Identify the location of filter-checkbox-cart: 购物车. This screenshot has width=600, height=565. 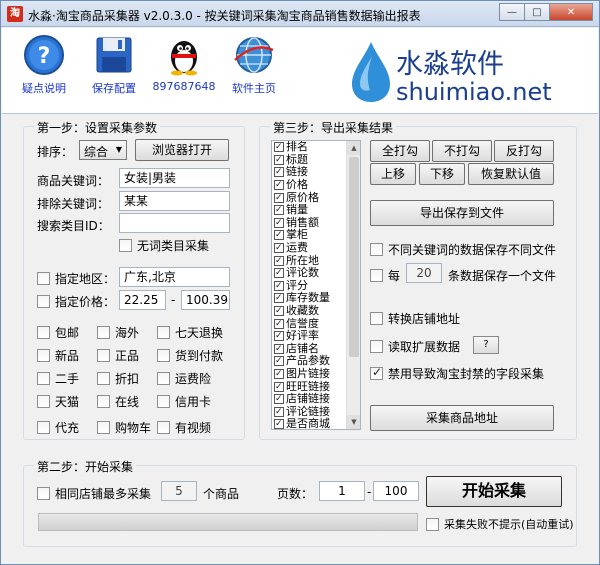
(124, 427).